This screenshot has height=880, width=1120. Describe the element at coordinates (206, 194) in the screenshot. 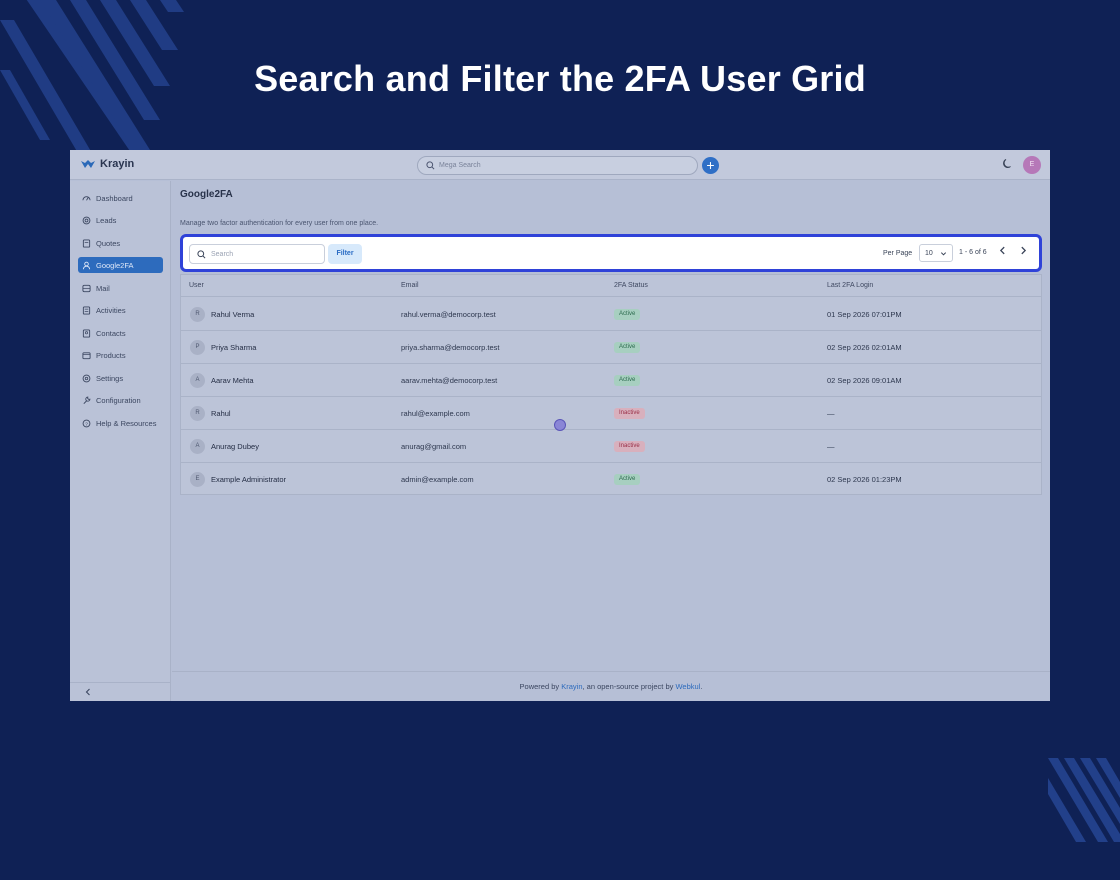

I see `page-title: Google2FA` at that location.